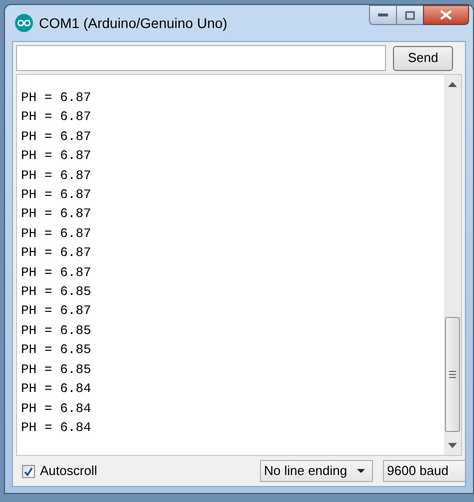 The height and width of the screenshot is (502, 474). Describe the element at coordinates (361, 471) in the screenshot. I see `dropdown-caret-icon` at that location.